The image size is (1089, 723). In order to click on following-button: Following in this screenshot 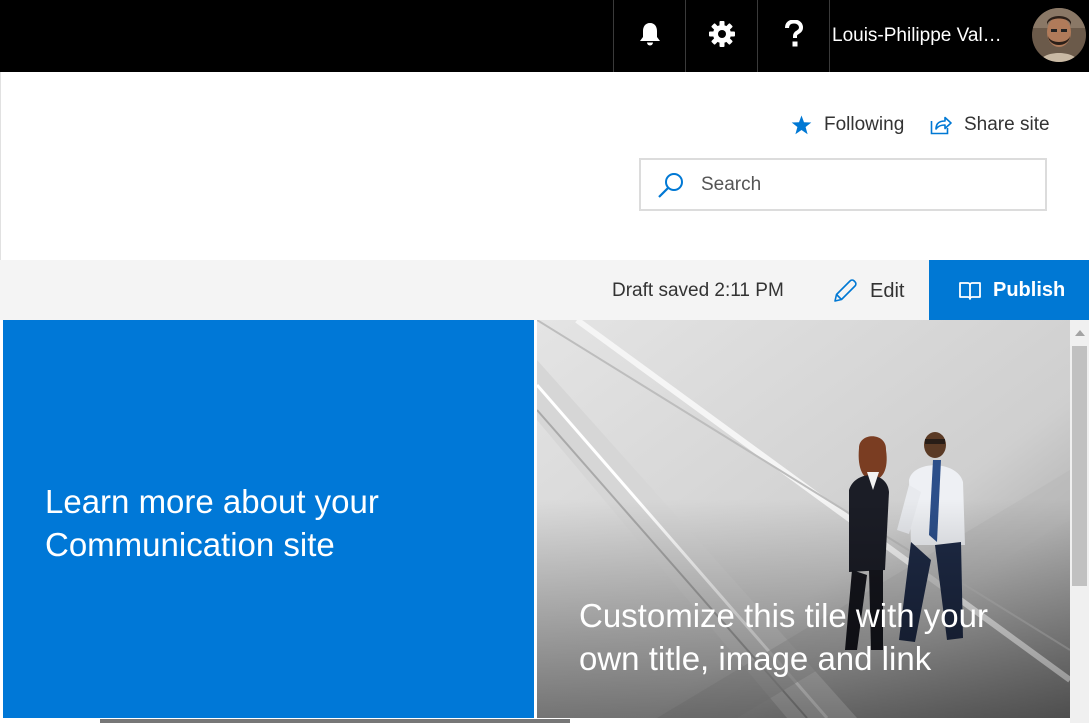, I will do `click(847, 125)`.